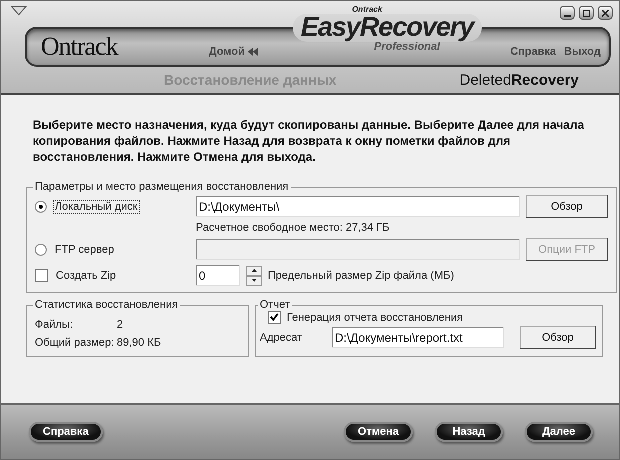 The width and height of the screenshot is (620, 460). What do you see at coordinates (519, 80) in the screenshot?
I see `module-title: DeletedRecovery` at bounding box center [519, 80].